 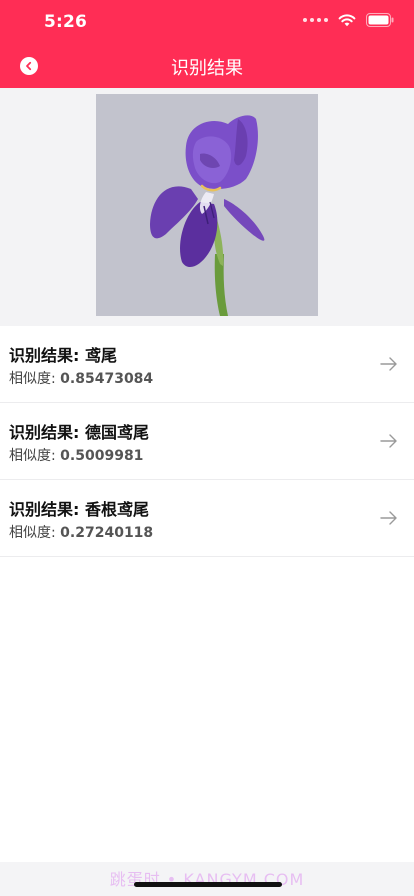 I want to click on home-indicator, so click(x=208, y=884).